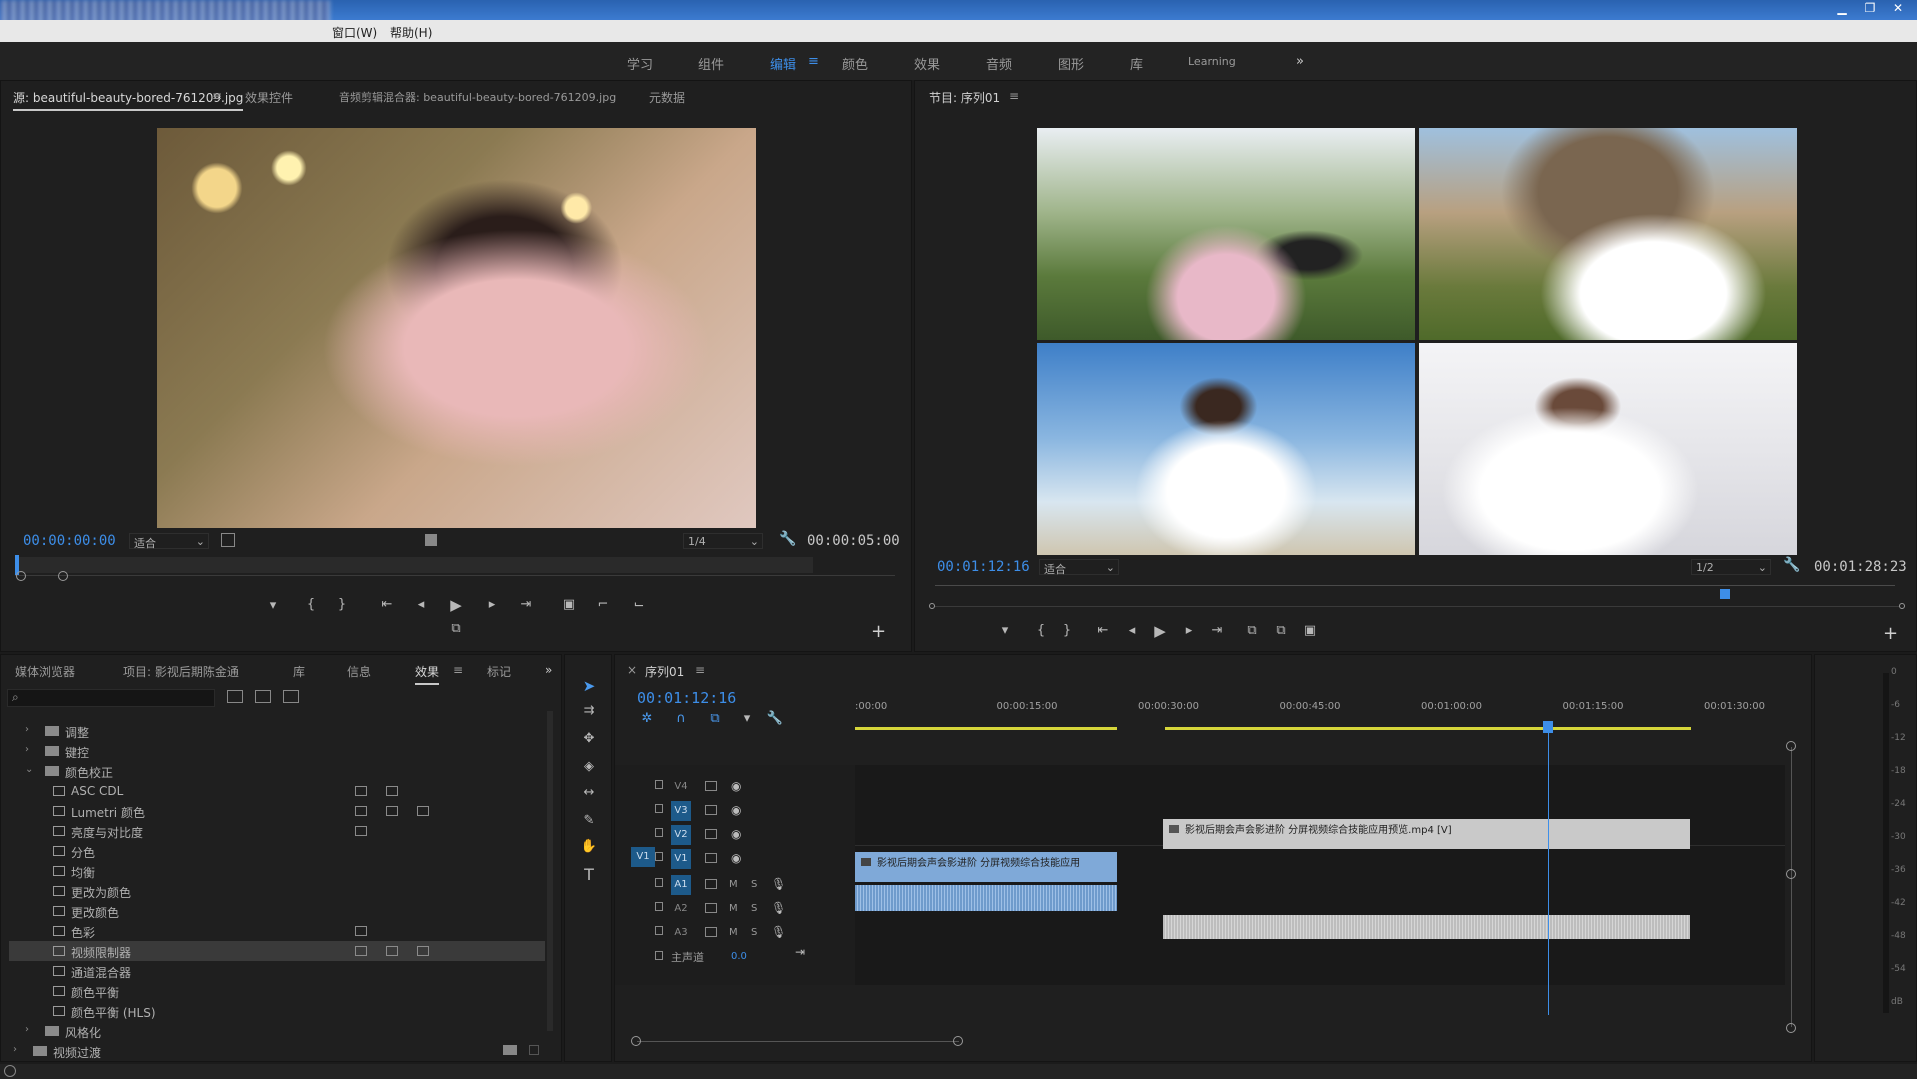 The height and width of the screenshot is (1079, 1917). What do you see at coordinates (681, 933) in the screenshot?
I see `audio-track-target: A3` at bounding box center [681, 933].